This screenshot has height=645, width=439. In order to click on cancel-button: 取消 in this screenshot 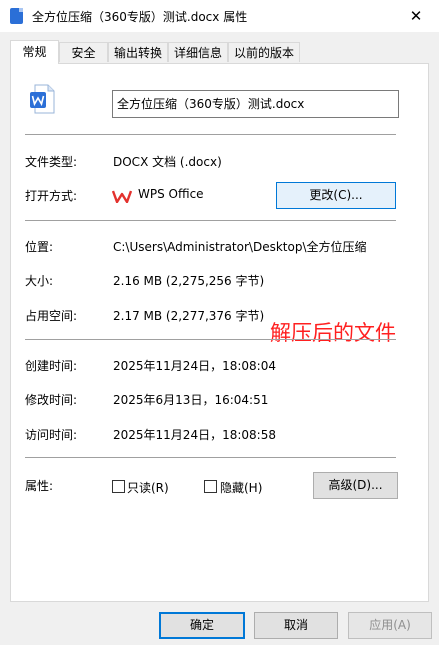, I will do `click(296, 625)`.